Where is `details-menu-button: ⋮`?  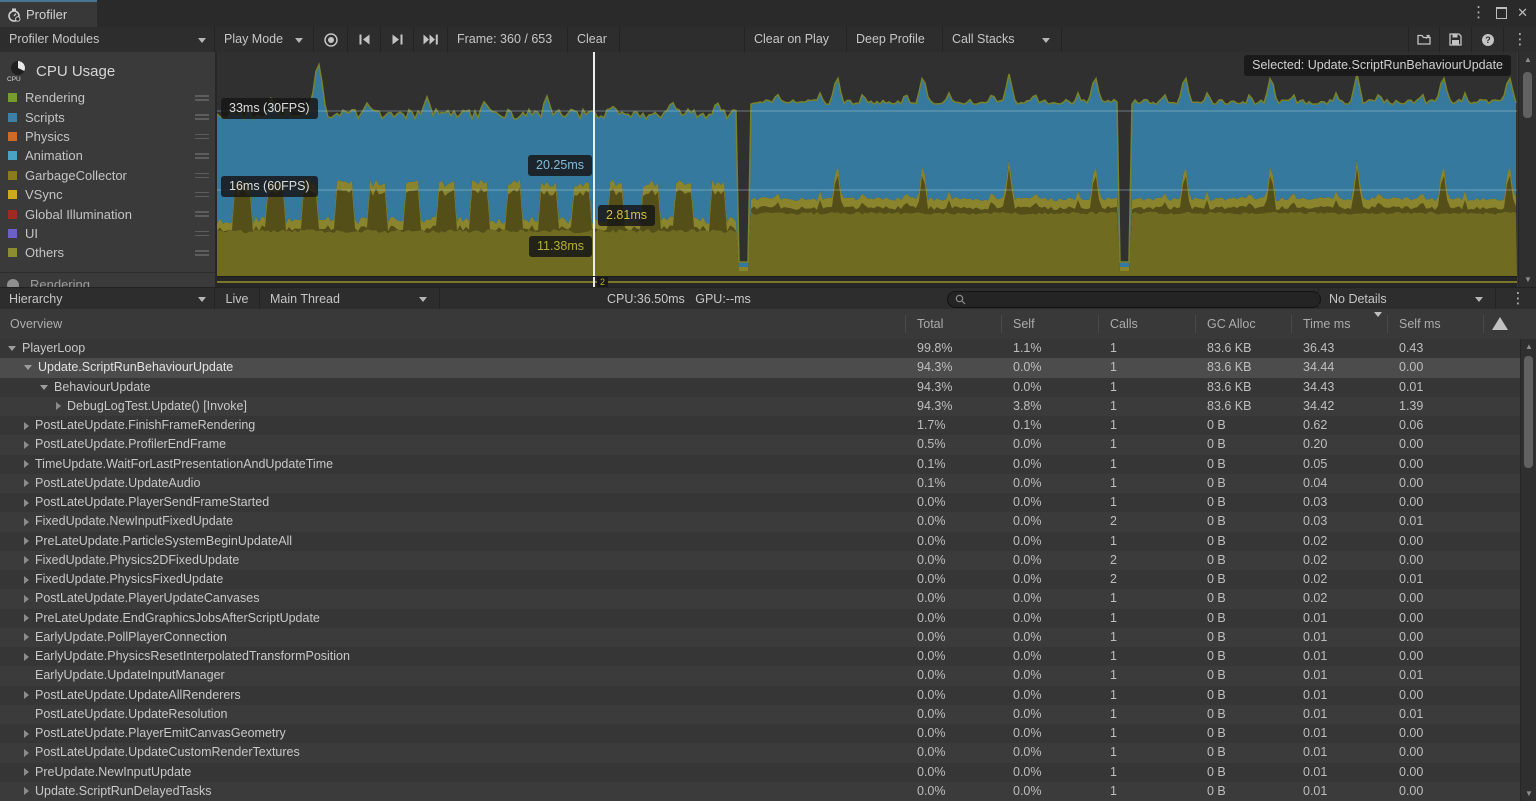
details-menu-button: ⋮ is located at coordinates (1518, 299).